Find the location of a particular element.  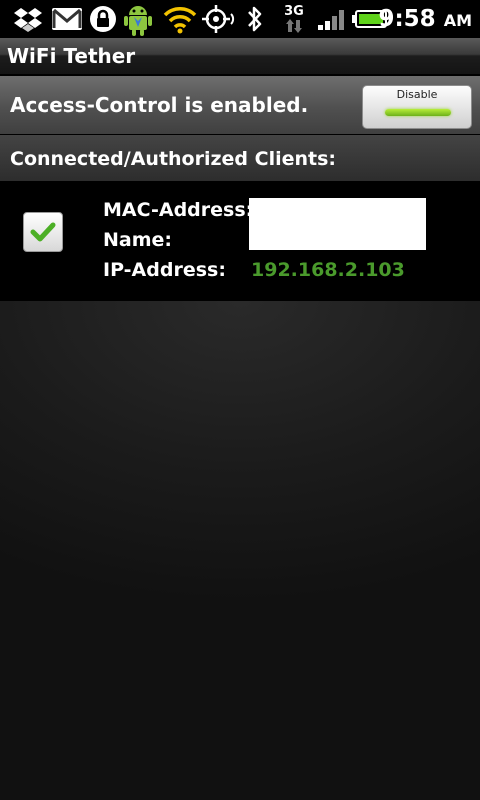

access-control-status: Access-Control is enabled. is located at coordinates (159, 105).